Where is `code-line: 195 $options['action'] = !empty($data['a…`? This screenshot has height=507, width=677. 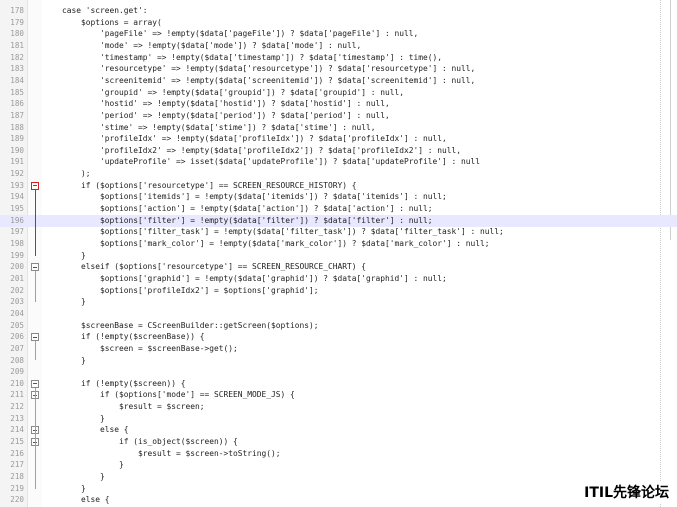
code-line: 195 $options['action'] = !empty($data['a… is located at coordinates (338, 209).